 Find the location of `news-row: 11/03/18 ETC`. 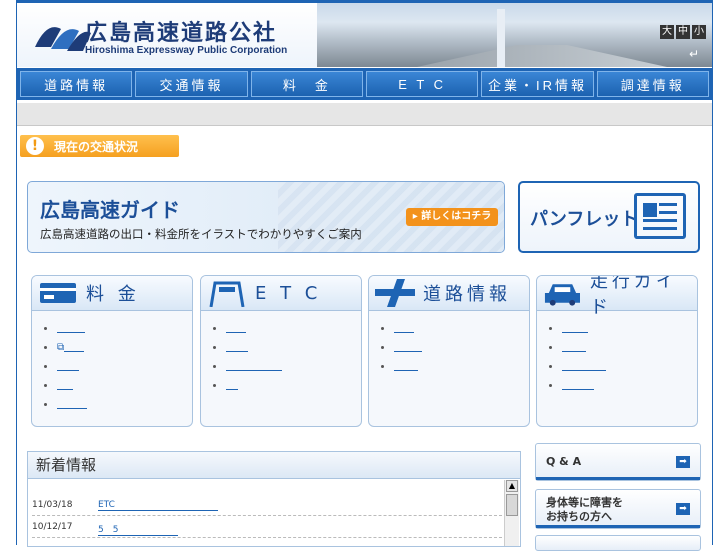

news-row: 11/03/18 ETC is located at coordinates (125, 505).